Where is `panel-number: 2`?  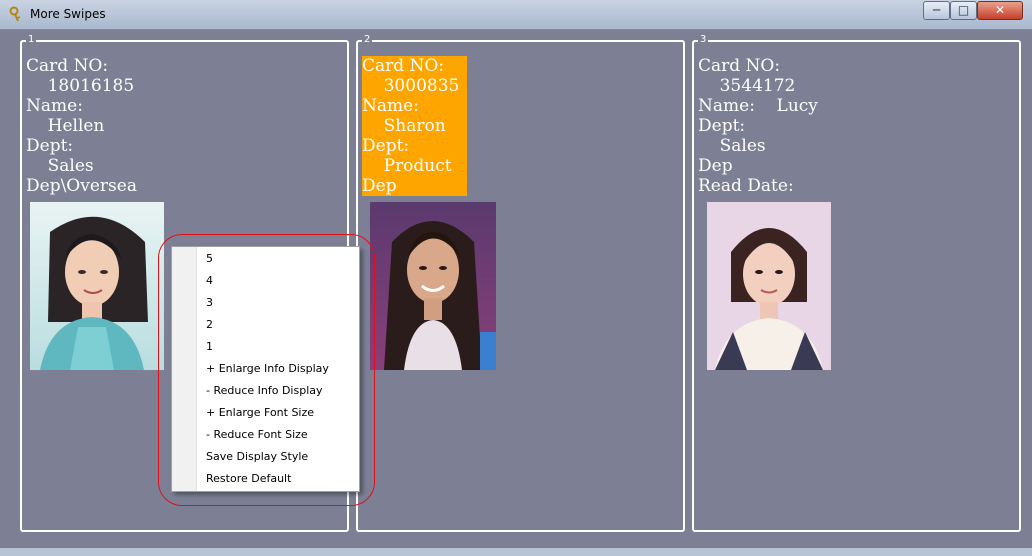
panel-number: 2 is located at coordinates (367, 40).